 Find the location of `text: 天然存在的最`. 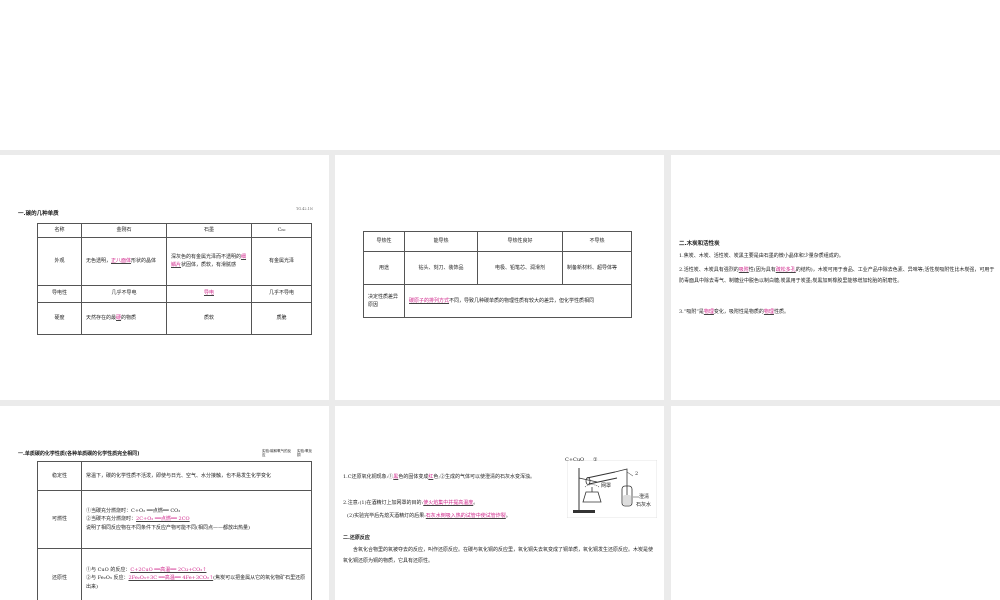

text: 天然存在的最 is located at coordinates (101, 317).